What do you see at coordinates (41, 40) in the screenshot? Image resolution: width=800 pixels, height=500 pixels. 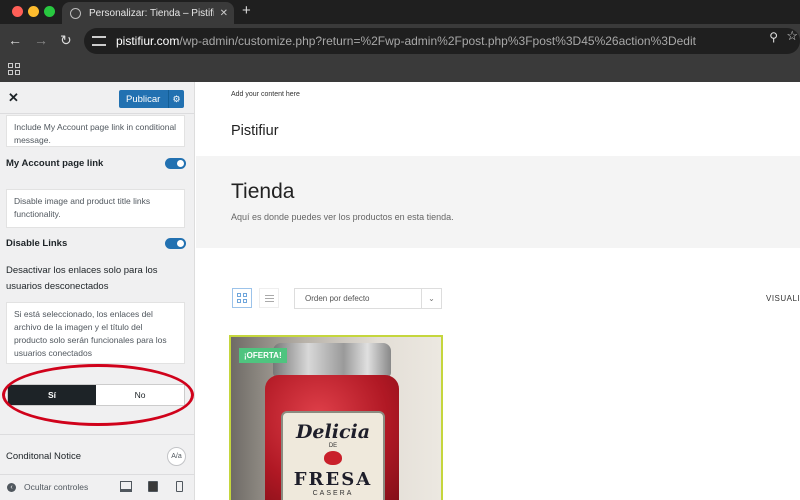 I see `forward-icon: →` at bounding box center [41, 40].